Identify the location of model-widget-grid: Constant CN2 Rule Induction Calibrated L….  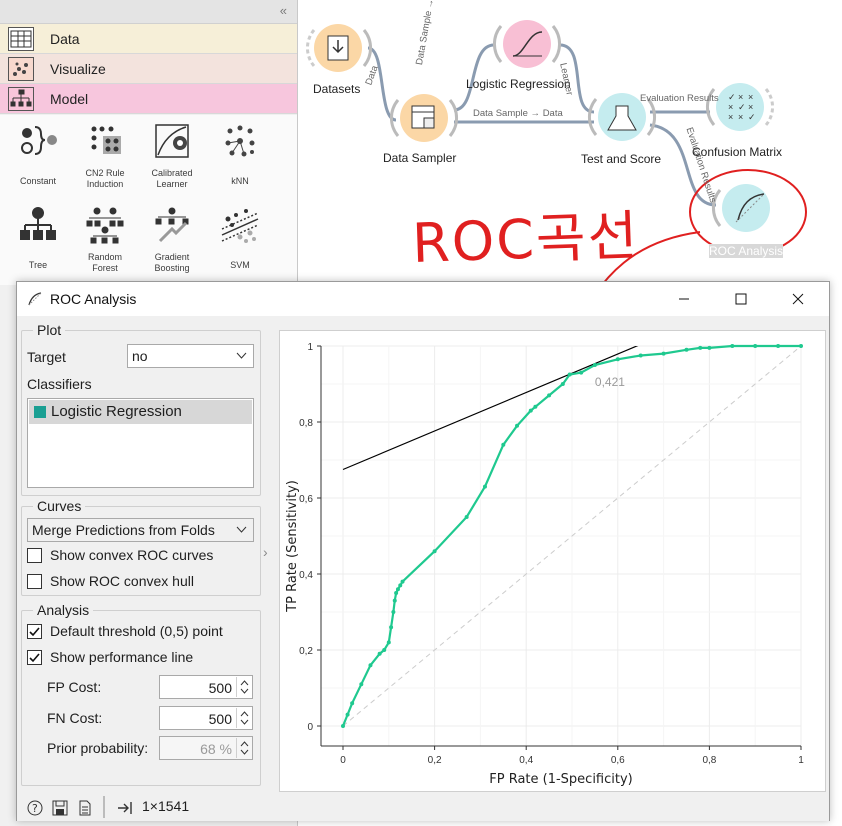
(148, 200).